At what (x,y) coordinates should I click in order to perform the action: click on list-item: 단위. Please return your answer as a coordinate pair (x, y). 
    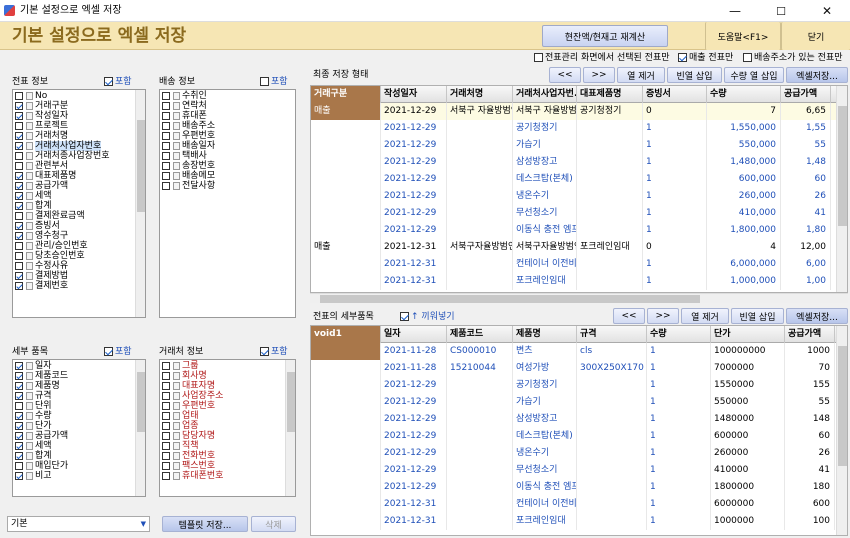
    Looking at the image, I should click on (79, 406).